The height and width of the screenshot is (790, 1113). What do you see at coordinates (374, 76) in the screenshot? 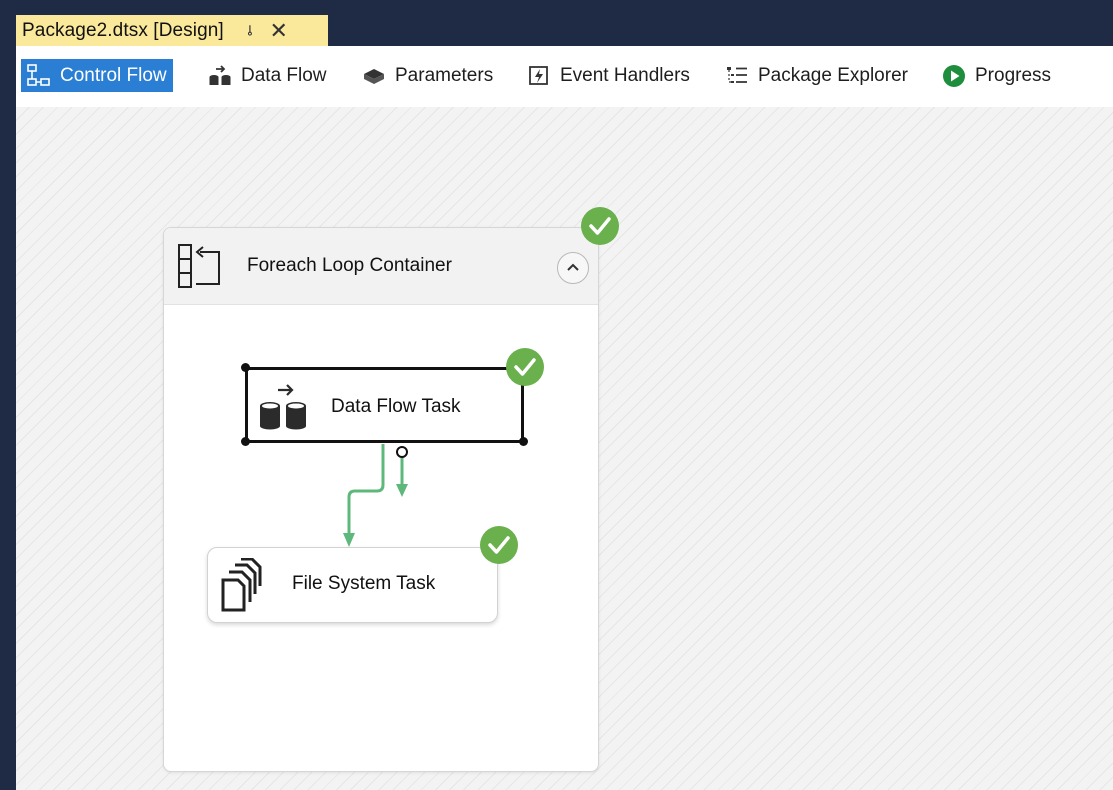
I see `parameters-icon` at bounding box center [374, 76].